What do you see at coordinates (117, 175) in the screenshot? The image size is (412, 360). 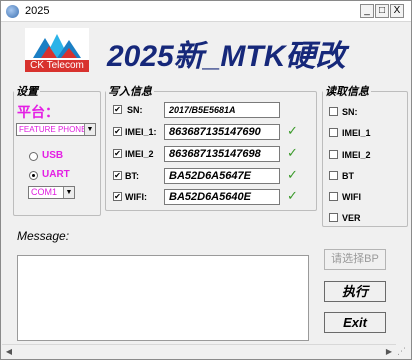 I see `bt-write-checkbox: ✔` at bounding box center [117, 175].